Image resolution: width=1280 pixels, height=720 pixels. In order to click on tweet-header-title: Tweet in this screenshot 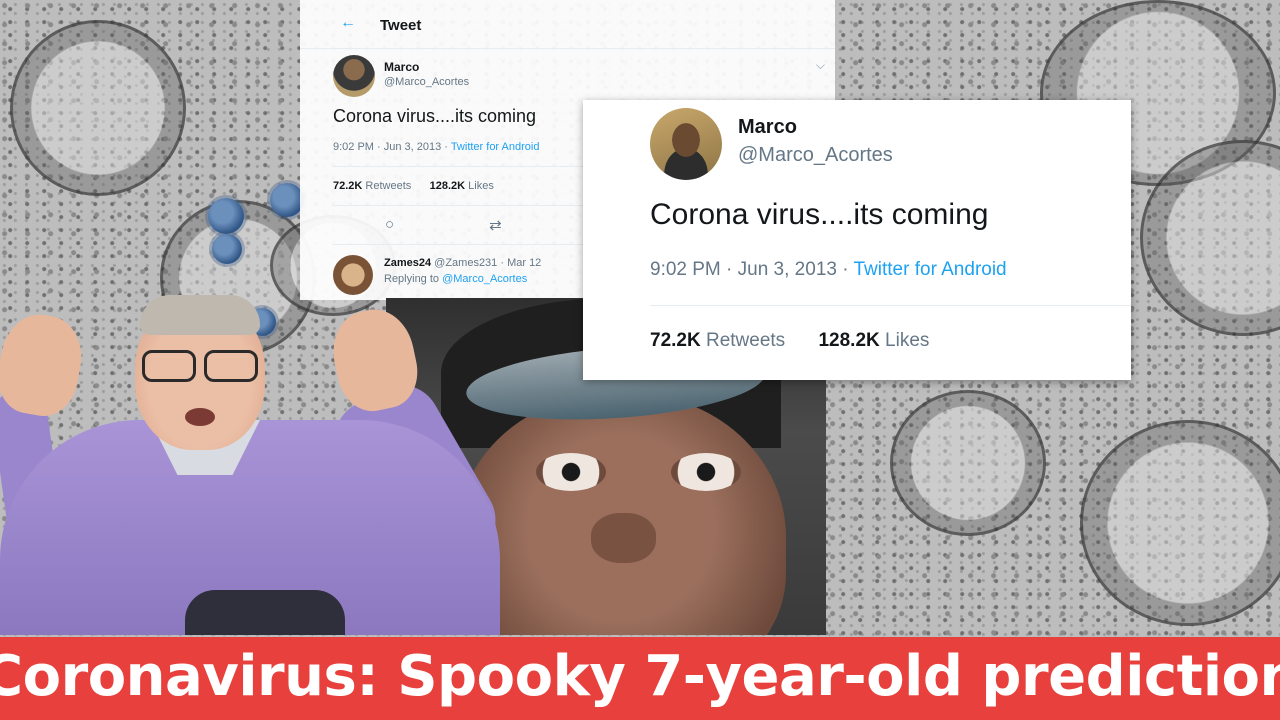, I will do `click(401, 25)`.